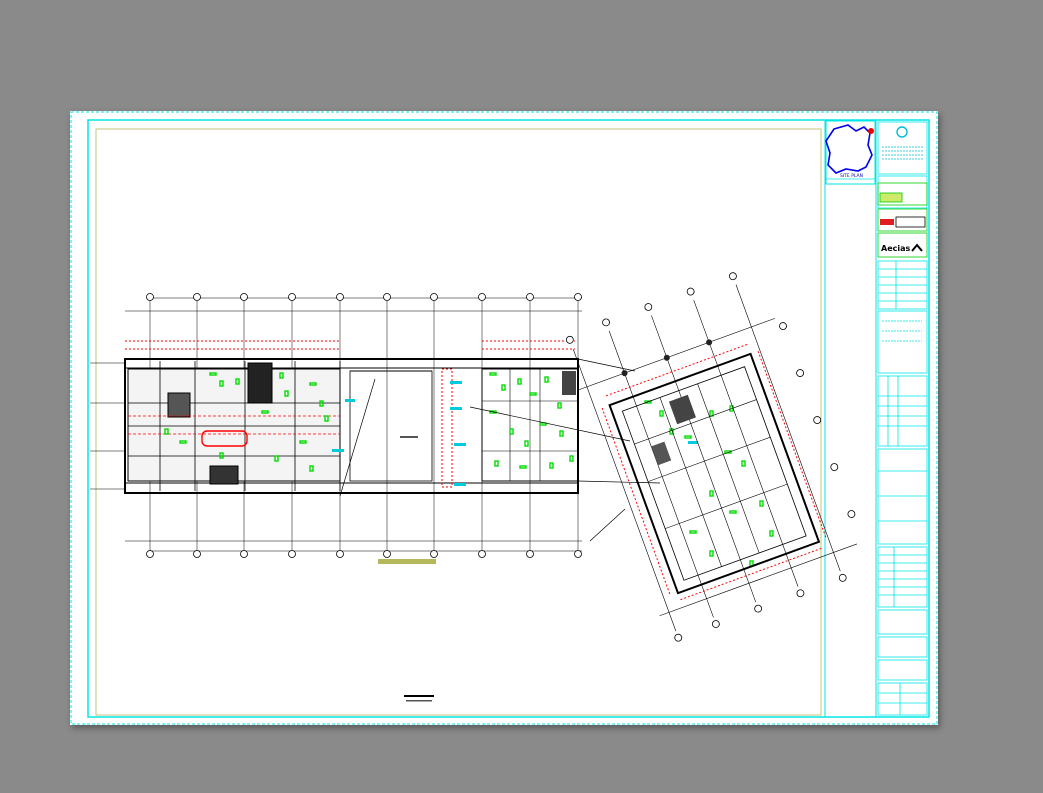  Describe the element at coordinates (851, 176) in the screenshot. I see `site-plan-label: SITE PLAN` at that location.